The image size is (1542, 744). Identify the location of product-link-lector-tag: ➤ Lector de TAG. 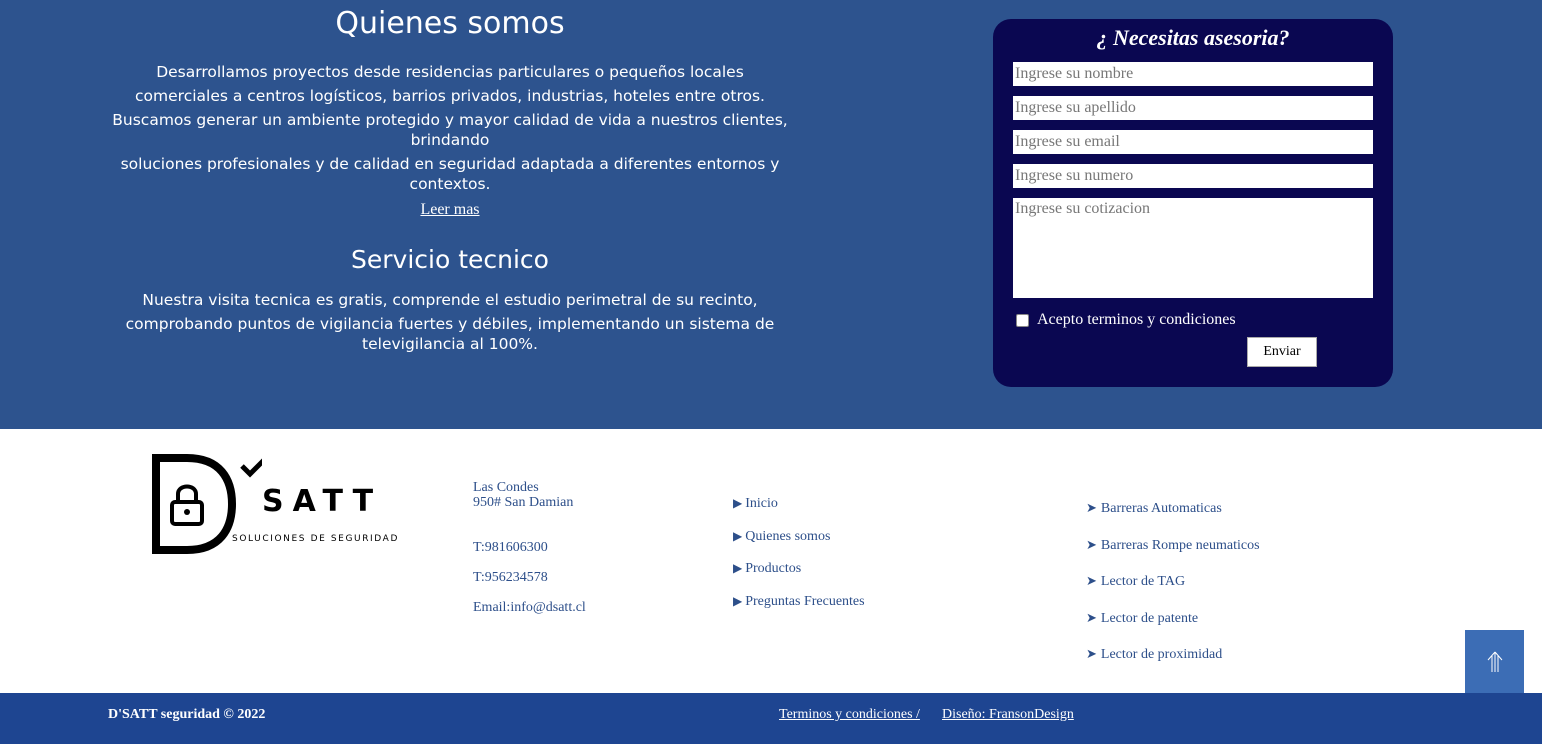
(1173, 590).